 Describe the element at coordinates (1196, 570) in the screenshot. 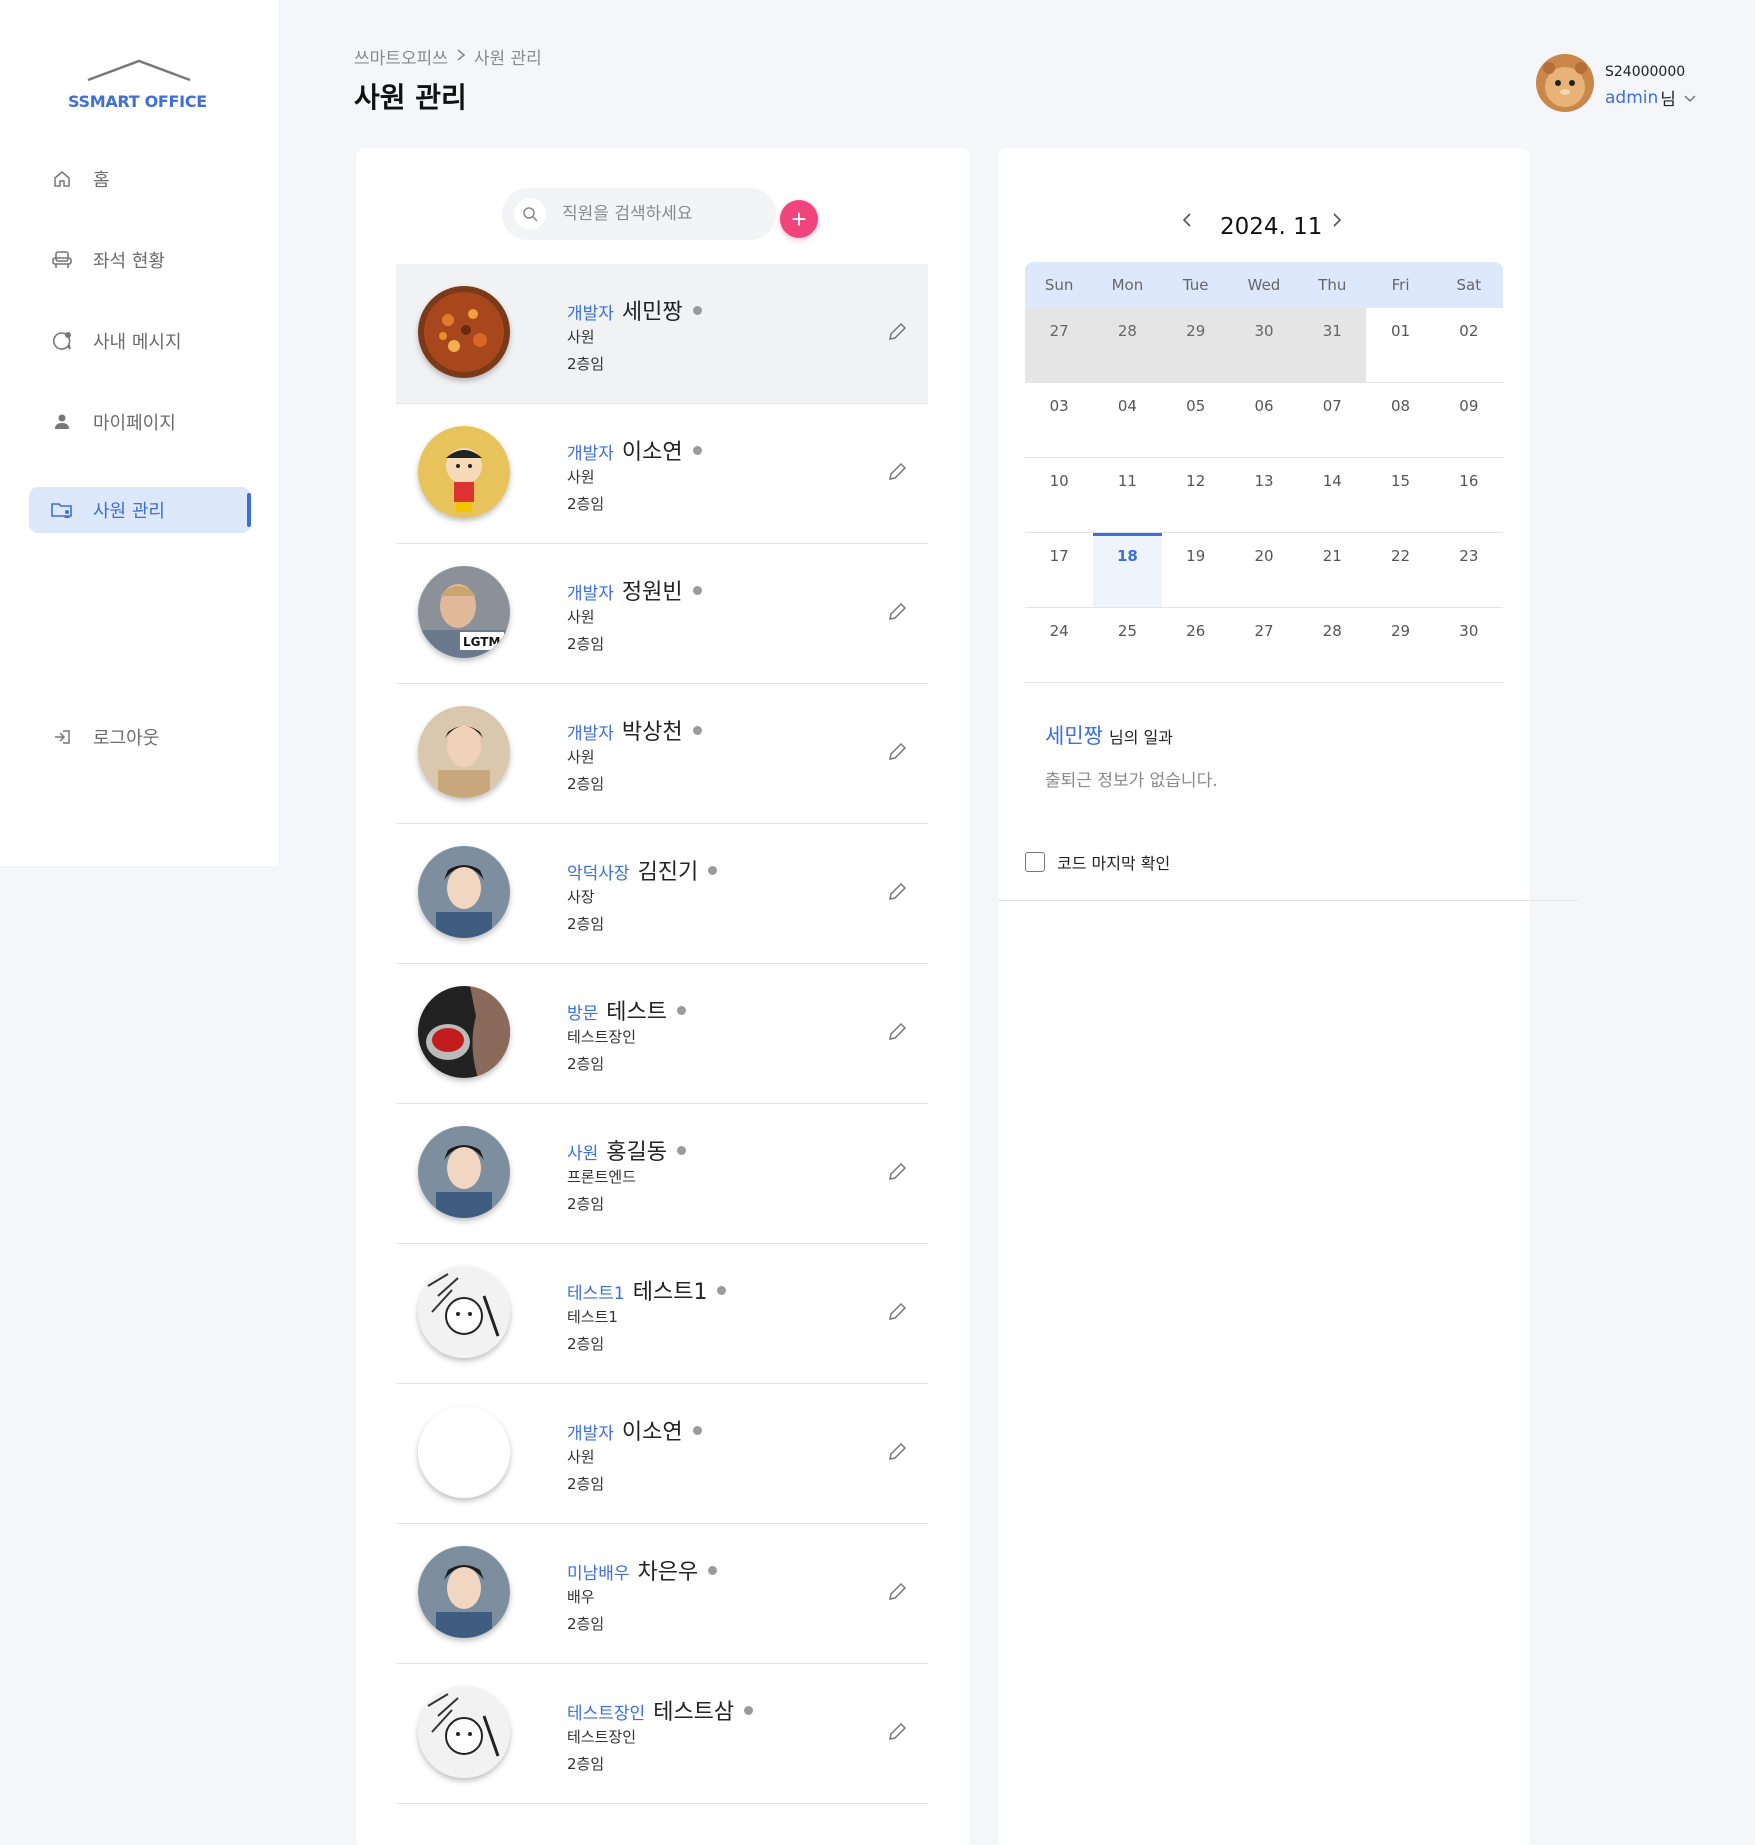

I see `calendar-day: 19` at that location.